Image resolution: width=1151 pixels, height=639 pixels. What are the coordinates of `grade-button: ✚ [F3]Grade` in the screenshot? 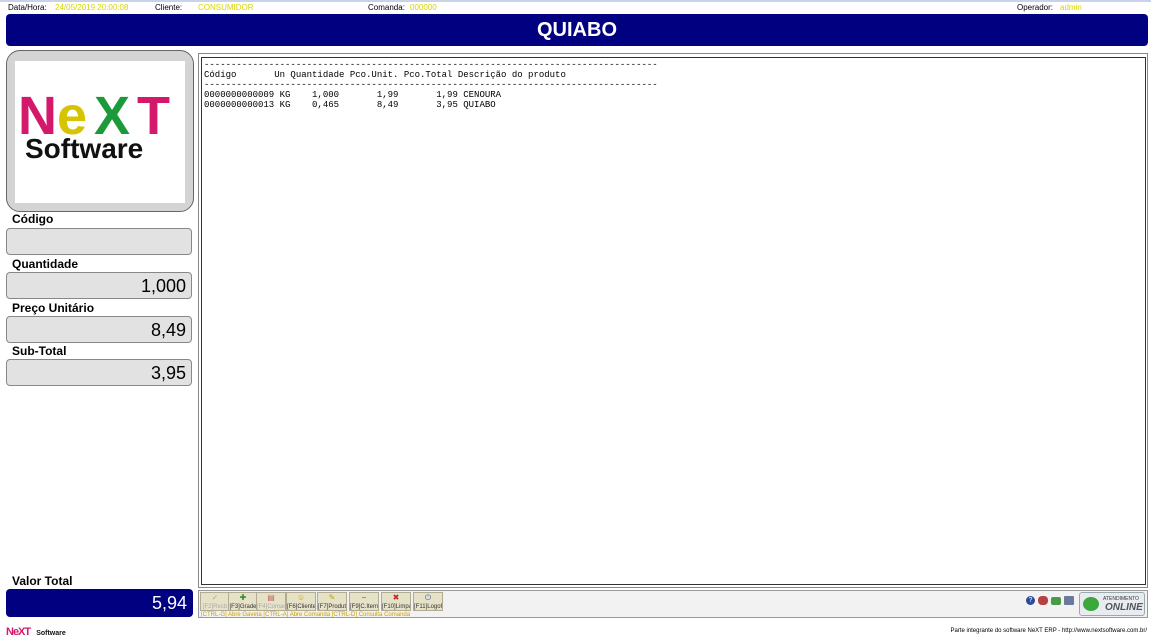 It's located at (243, 601).